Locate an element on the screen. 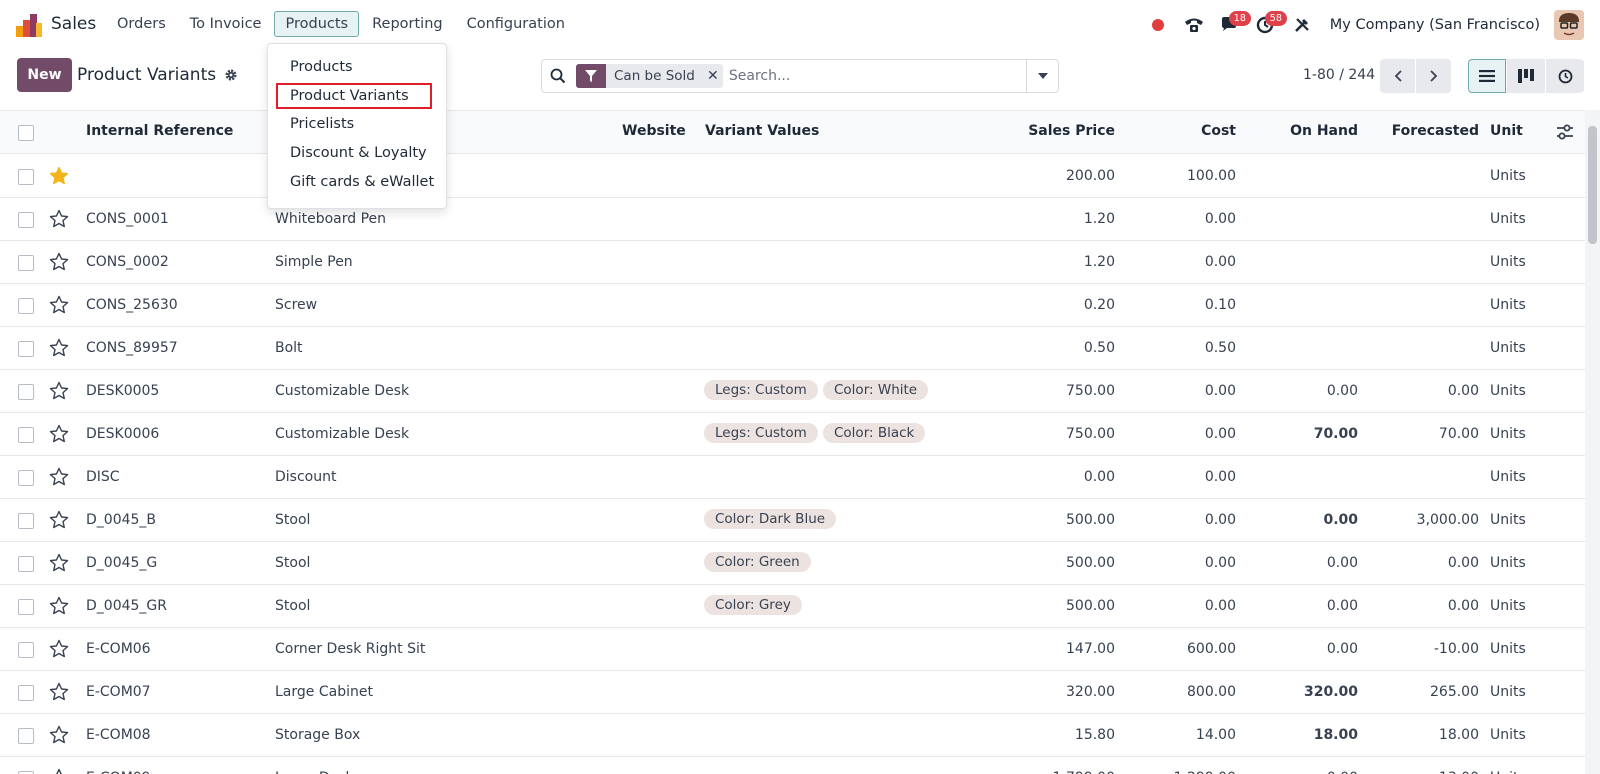 This screenshot has width=1600, height=774. activity-view-button is located at coordinates (1565, 76).